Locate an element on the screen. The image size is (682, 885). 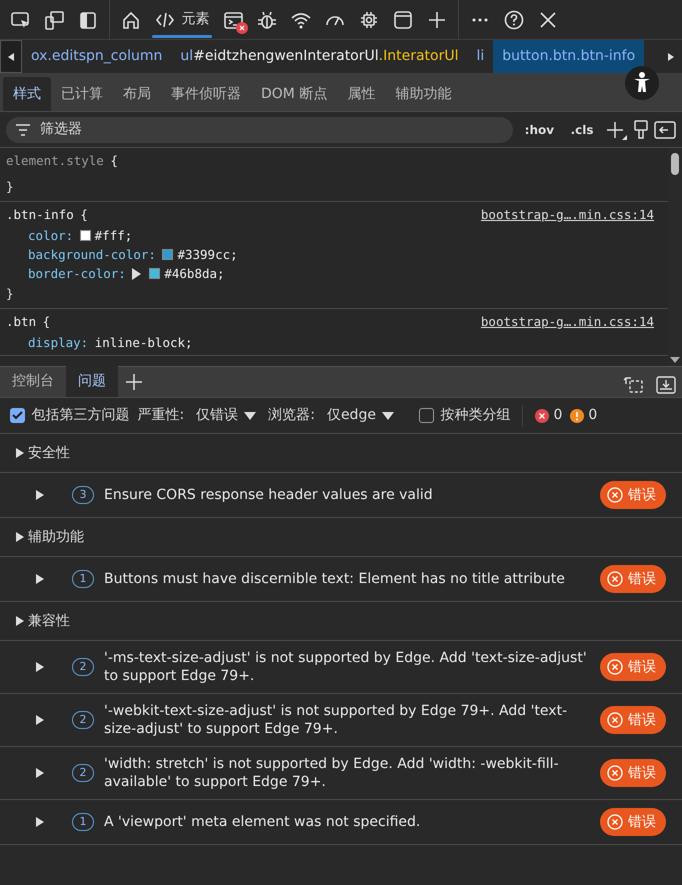
caret-icon is located at coordinates (250, 416).